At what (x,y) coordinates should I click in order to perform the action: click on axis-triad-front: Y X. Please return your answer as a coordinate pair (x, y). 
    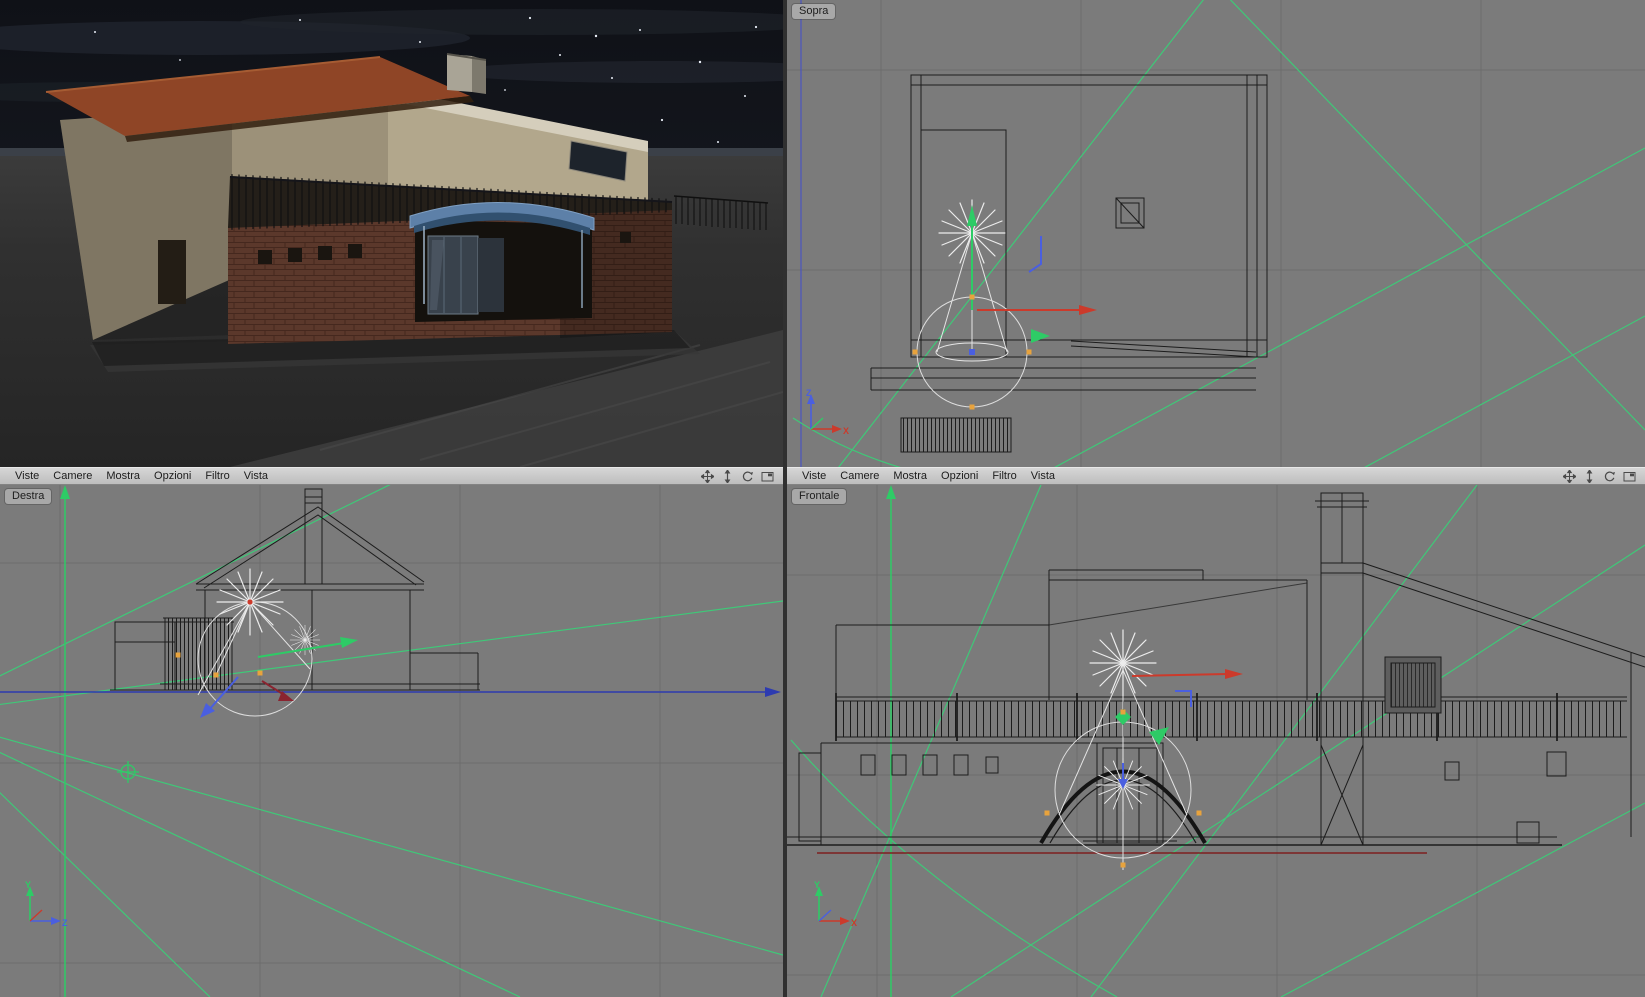
    Looking at the image, I should click on (835, 904).